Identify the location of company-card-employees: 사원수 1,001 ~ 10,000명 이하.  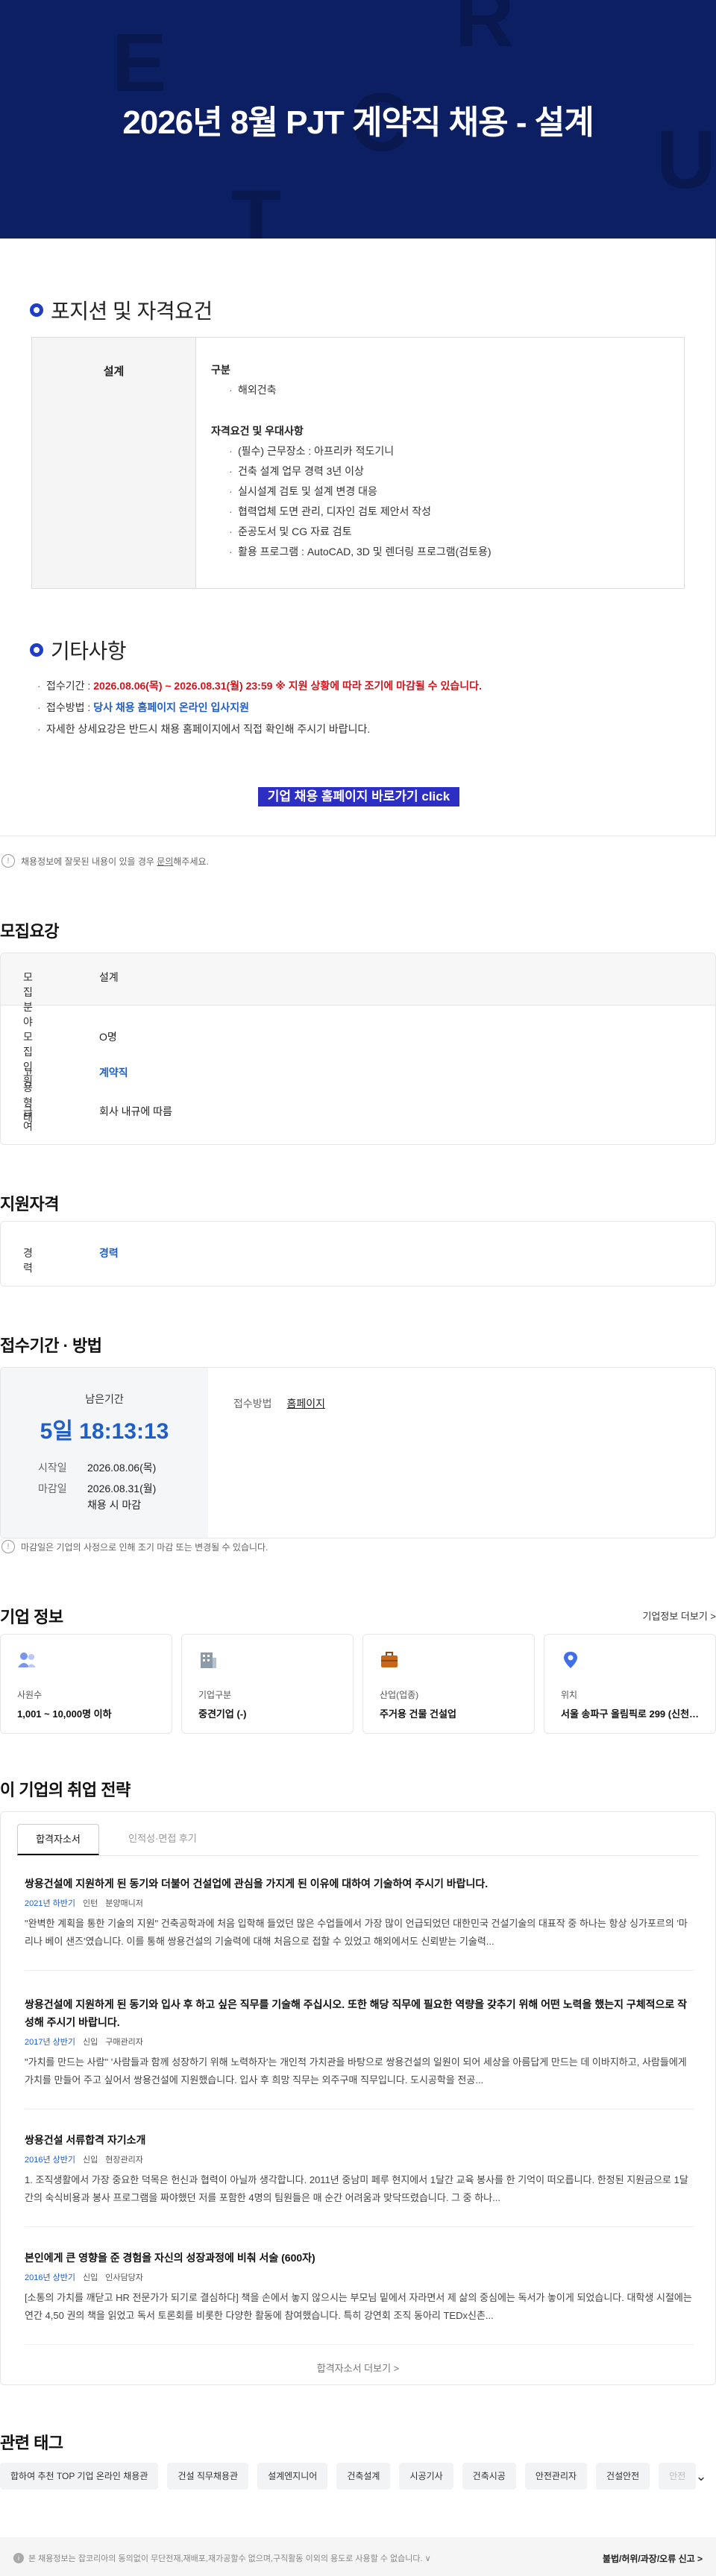
(86, 1684).